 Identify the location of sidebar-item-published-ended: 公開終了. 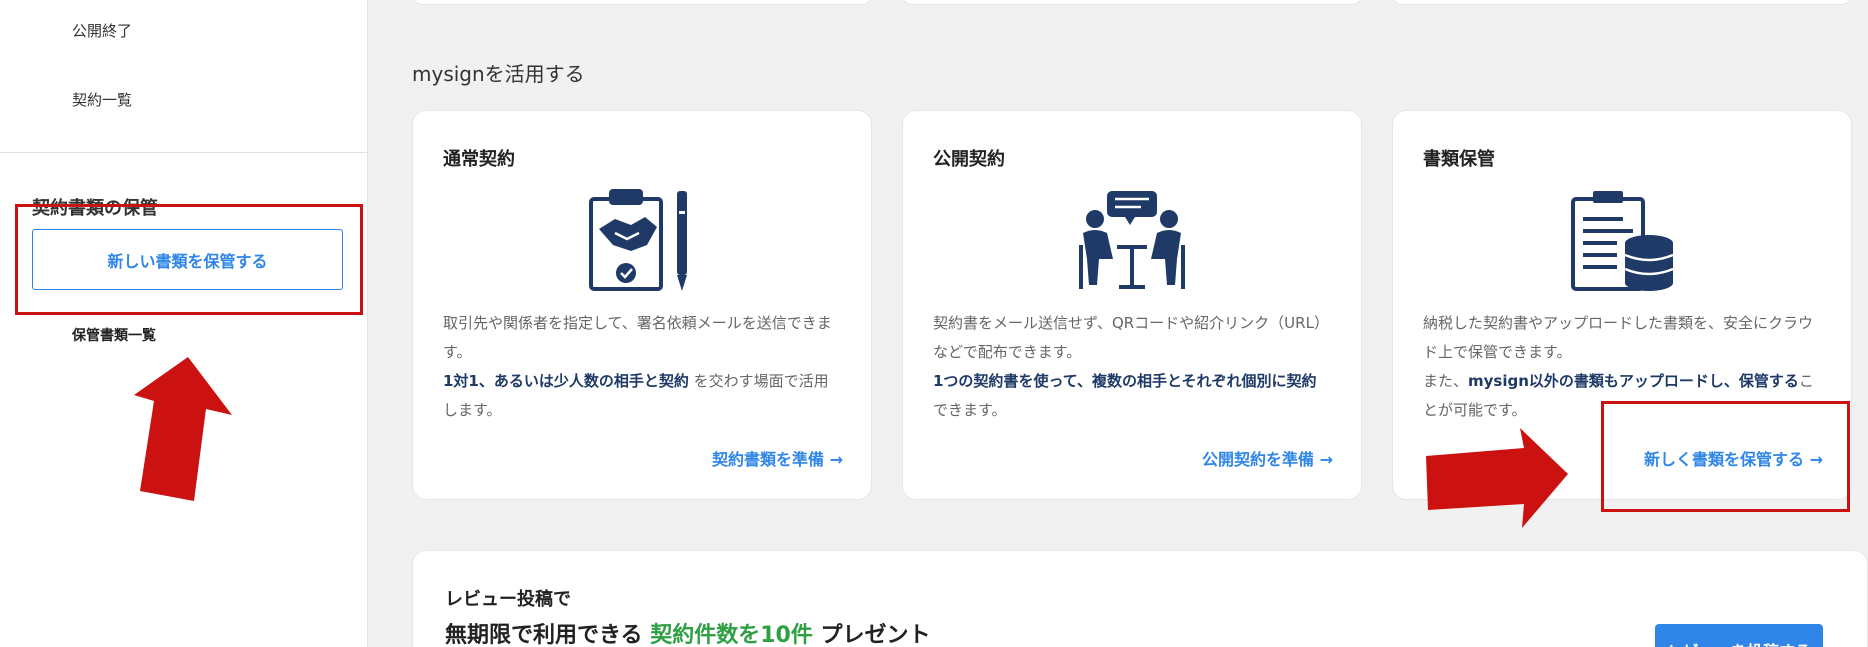
(102, 30).